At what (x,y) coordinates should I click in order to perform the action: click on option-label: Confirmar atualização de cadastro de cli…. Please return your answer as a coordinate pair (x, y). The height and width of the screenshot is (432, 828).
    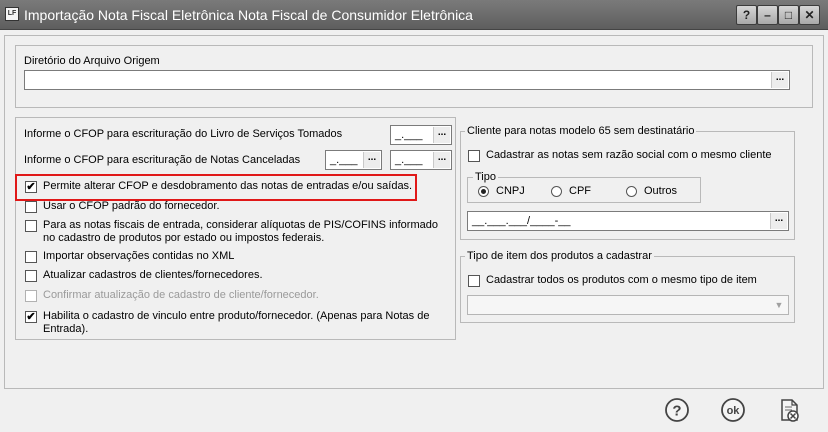
    Looking at the image, I should click on (181, 295).